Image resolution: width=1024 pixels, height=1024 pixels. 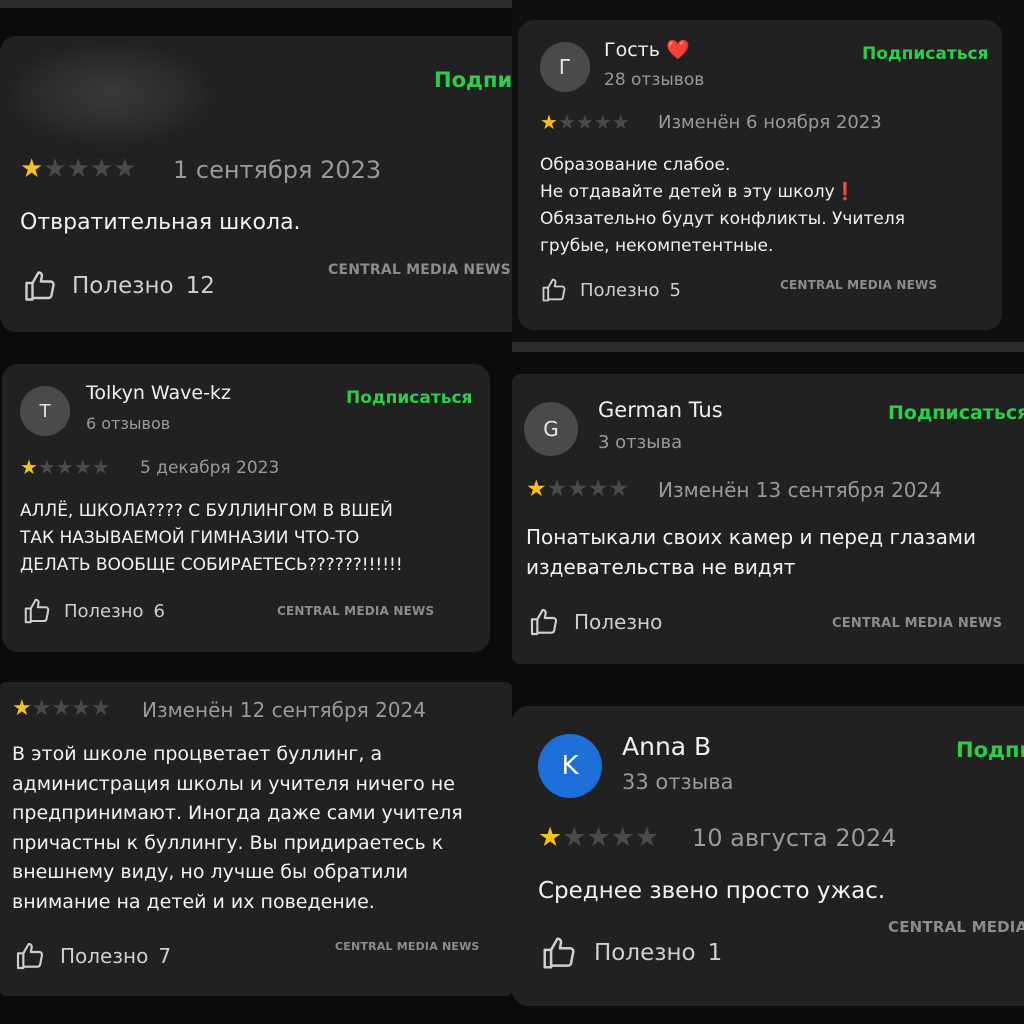 What do you see at coordinates (210, 468) in the screenshot?
I see `review-date: 5 декабря 2023` at bounding box center [210, 468].